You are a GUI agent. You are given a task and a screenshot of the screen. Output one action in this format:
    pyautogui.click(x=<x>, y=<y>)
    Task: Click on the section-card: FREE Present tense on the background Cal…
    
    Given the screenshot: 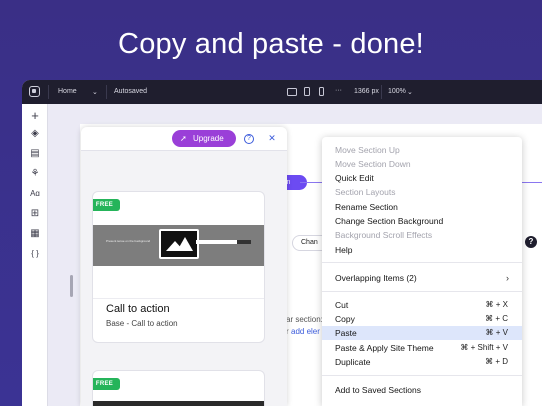 What is the action you would take?
    pyautogui.click(x=178, y=267)
    